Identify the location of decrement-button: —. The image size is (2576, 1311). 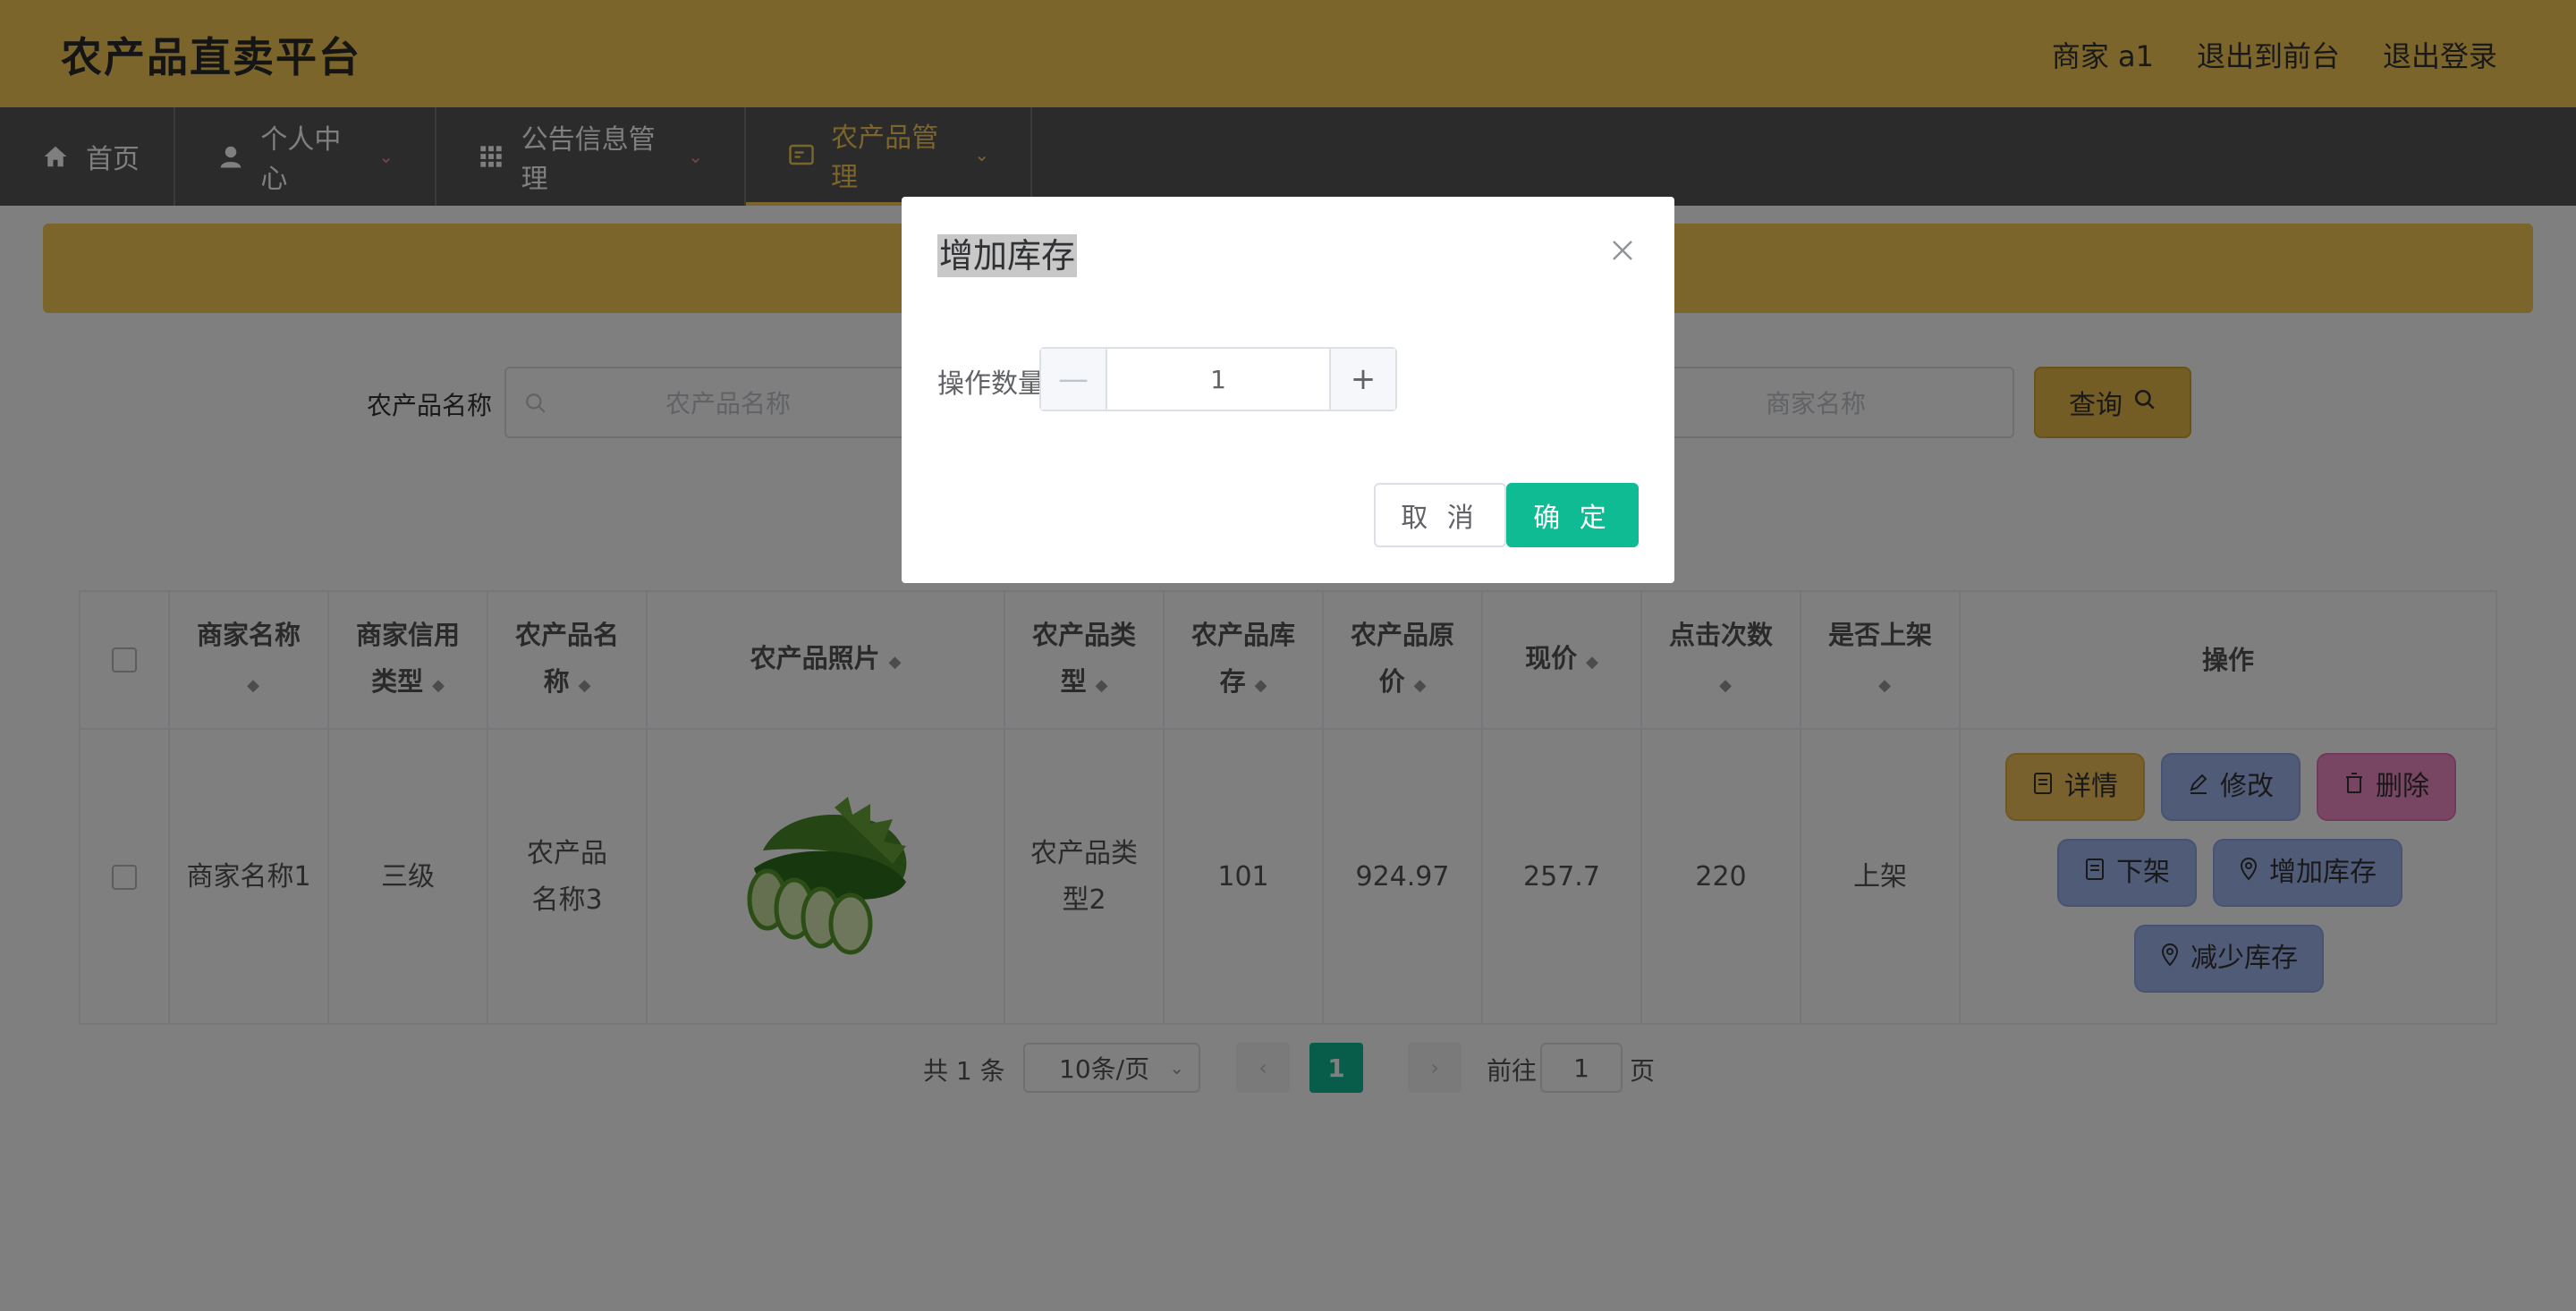
(1074, 379).